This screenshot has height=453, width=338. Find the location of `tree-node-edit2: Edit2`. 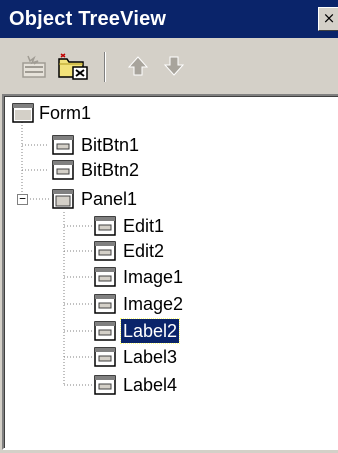

tree-node-edit2: Edit2 is located at coordinates (143, 251).